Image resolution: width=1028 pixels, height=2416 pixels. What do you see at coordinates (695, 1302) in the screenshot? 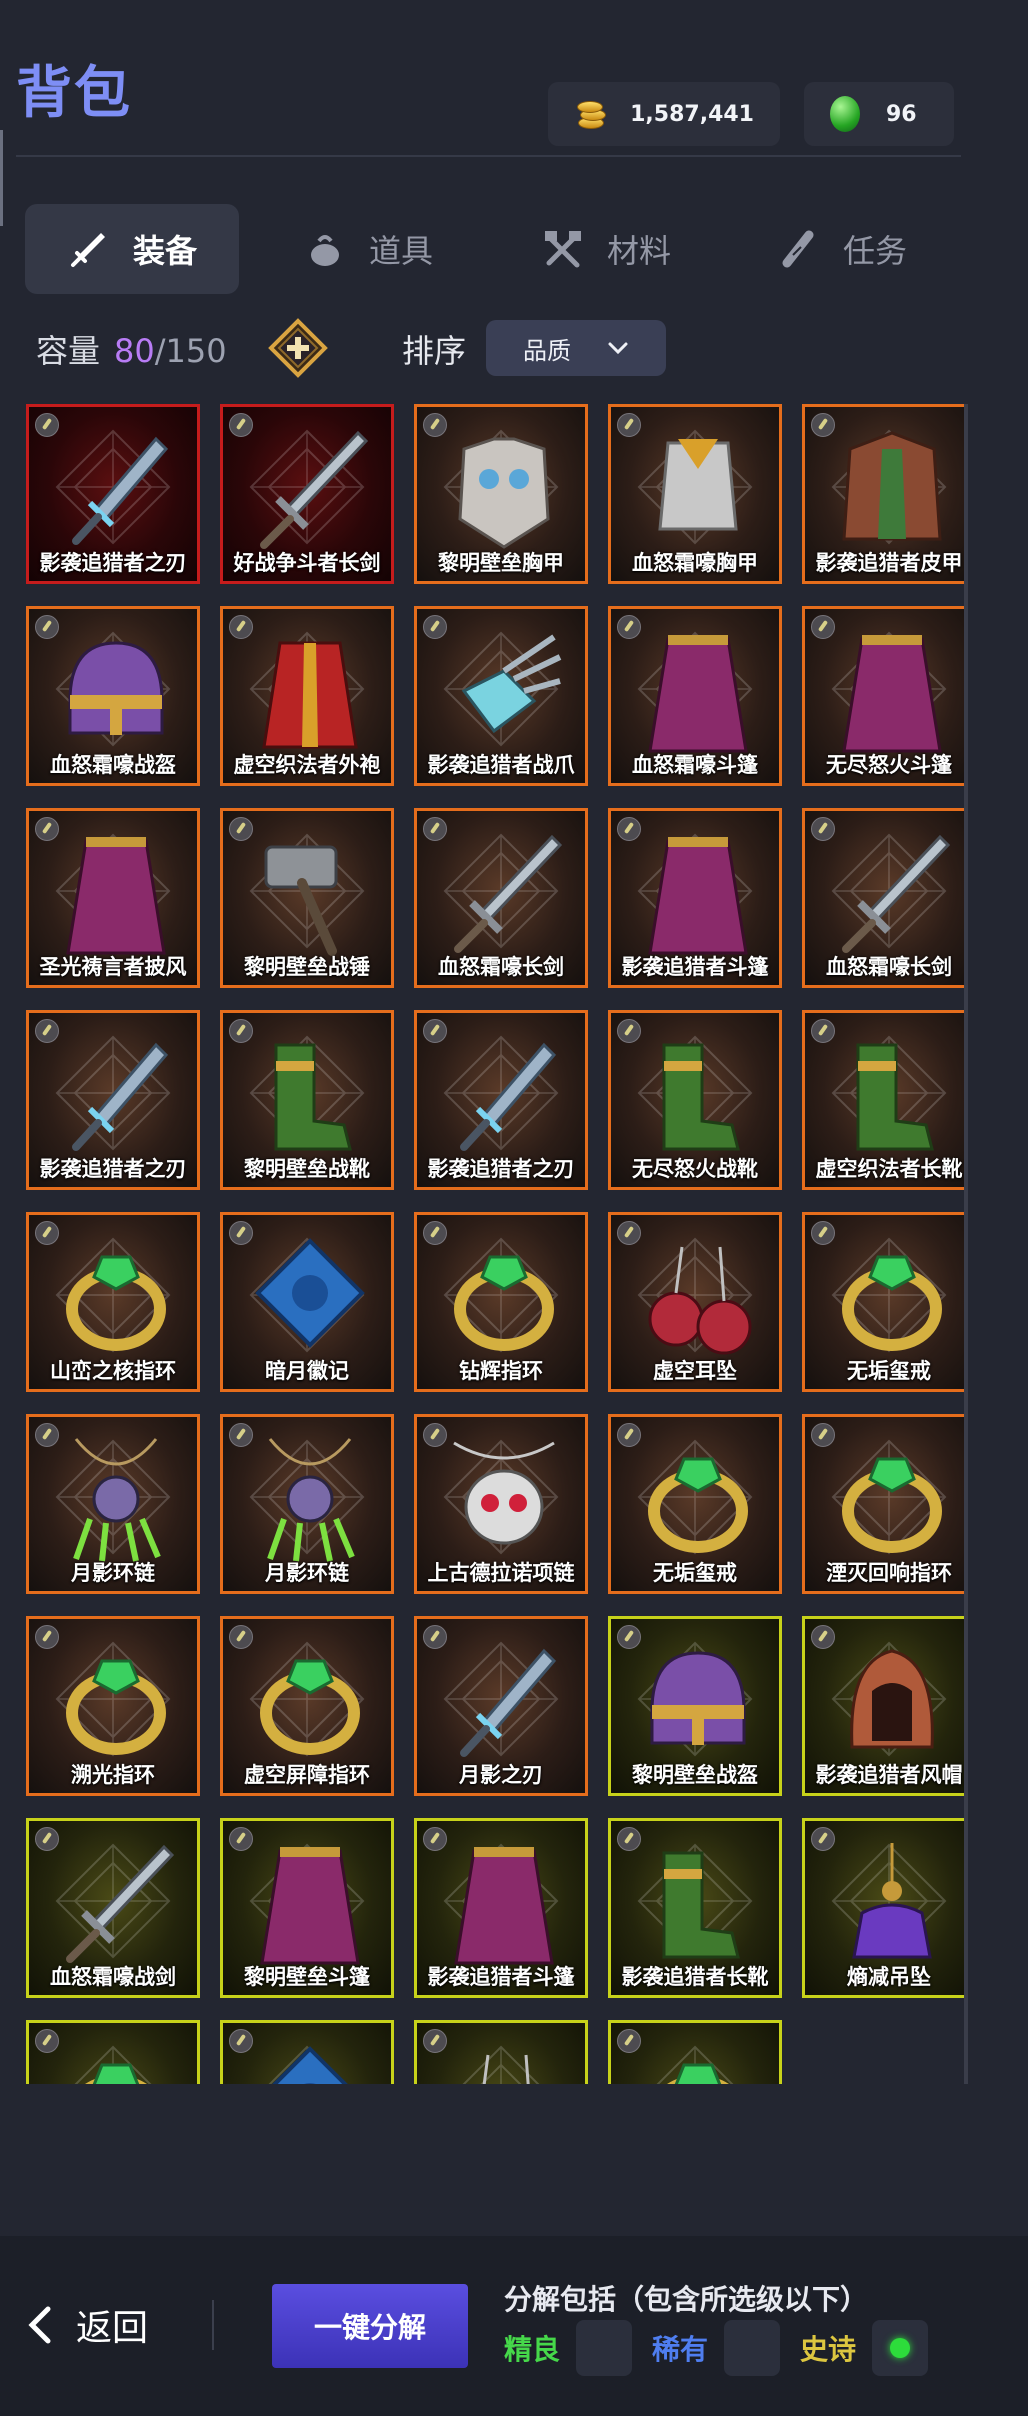
I see `inventory-slot: 虚空耳坠` at bounding box center [695, 1302].